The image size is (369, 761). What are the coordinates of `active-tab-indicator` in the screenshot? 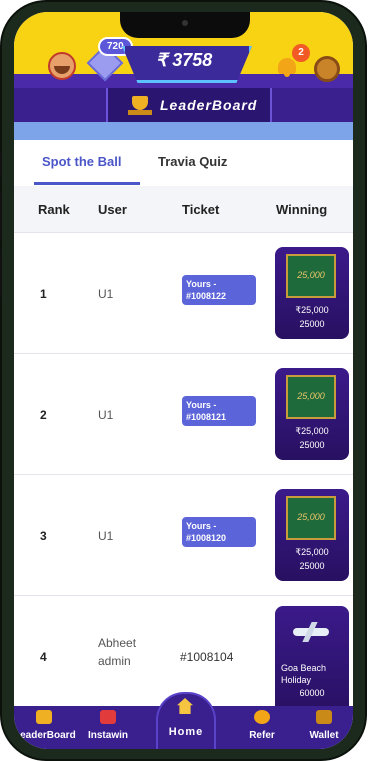 It's located at (87, 183).